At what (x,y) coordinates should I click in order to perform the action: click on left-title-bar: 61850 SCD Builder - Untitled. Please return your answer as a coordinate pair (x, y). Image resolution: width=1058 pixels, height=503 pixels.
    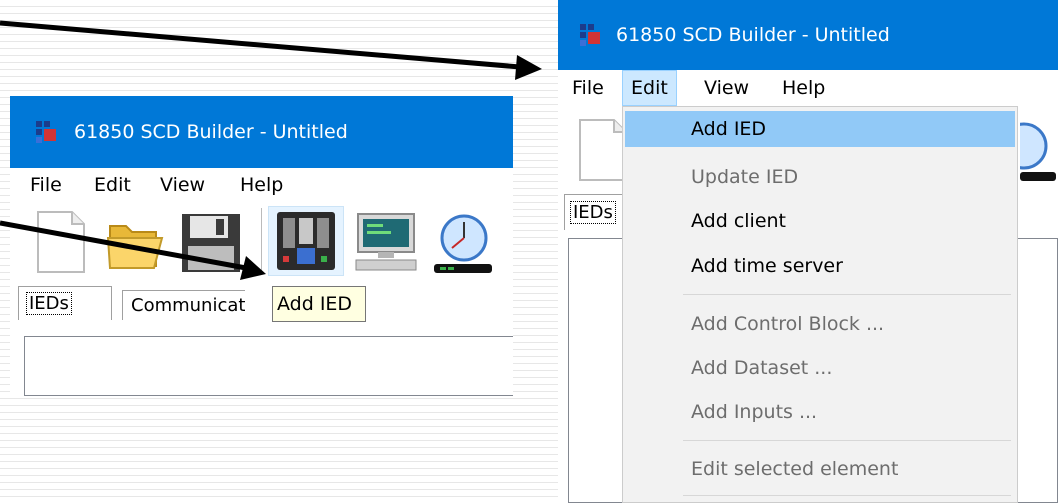
    Looking at the image, I should click on (261, 132).